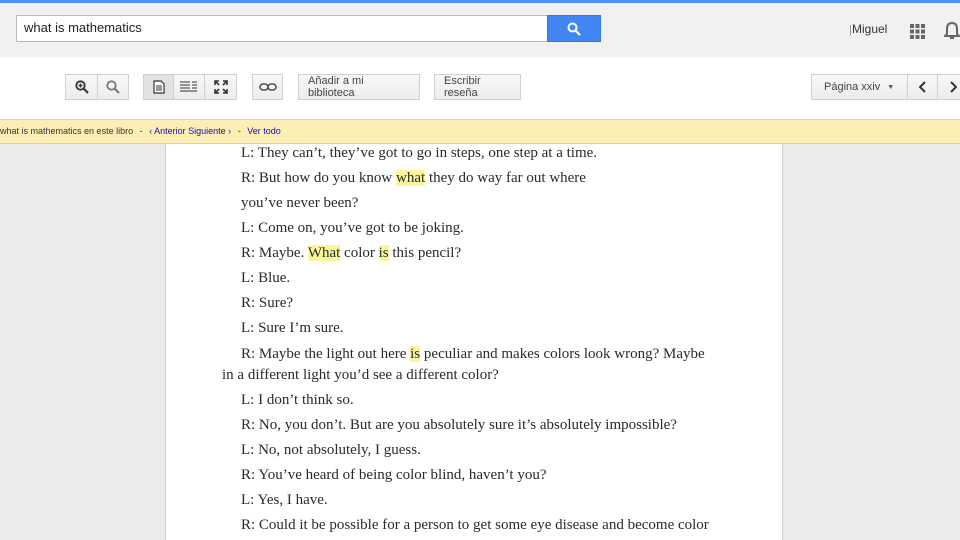  I want to click on review-control: Escribir reseña, so click(477, 87).